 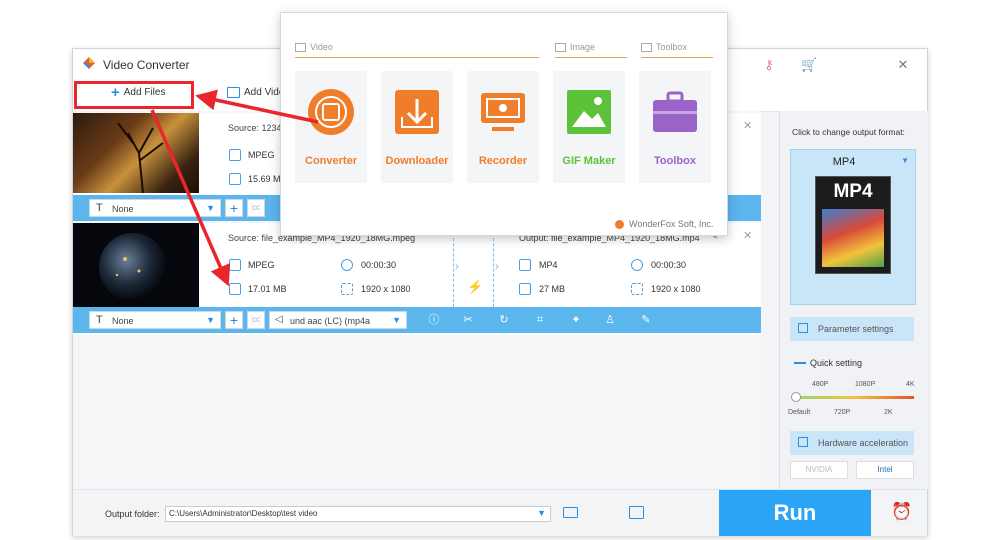 What do you see at coordinates (257, 106) in the screenshot?
I see `arrow-to-add-files` at bounding box center [257, 106].